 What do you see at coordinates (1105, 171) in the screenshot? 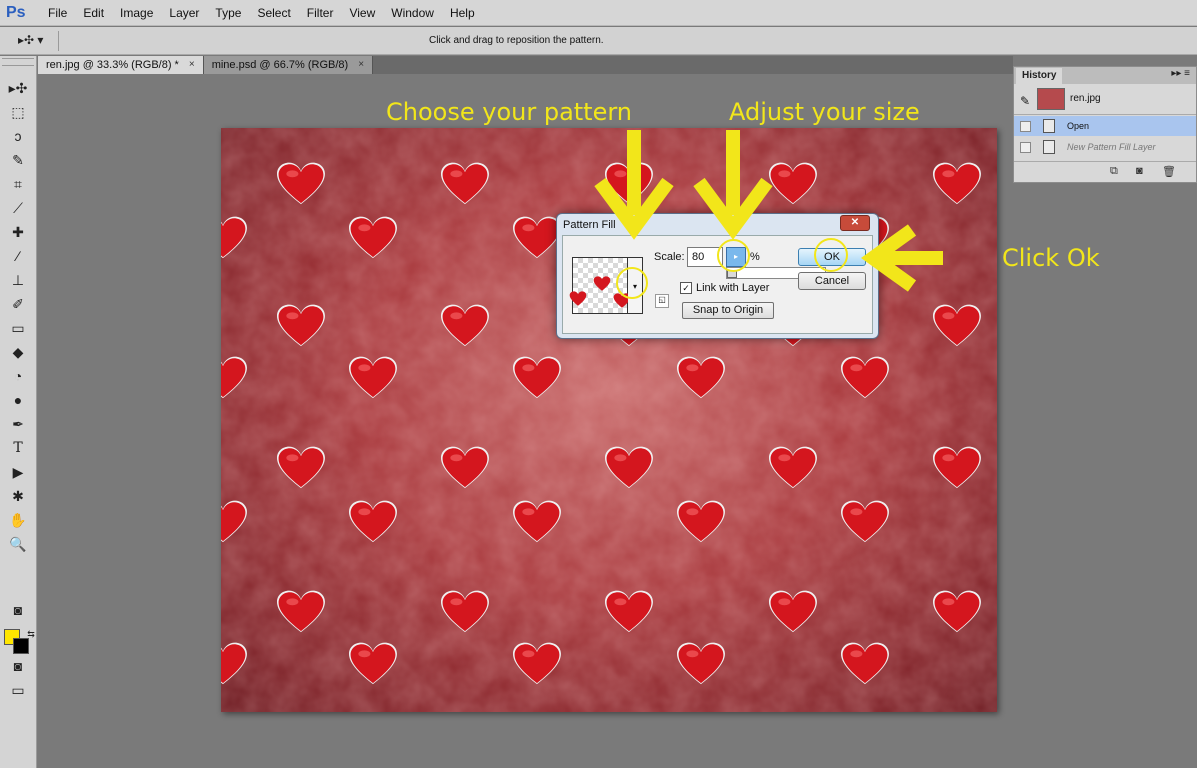
I see `history-footer: ⧉ ◙ 🗑` at bounding box center [1105, 171].